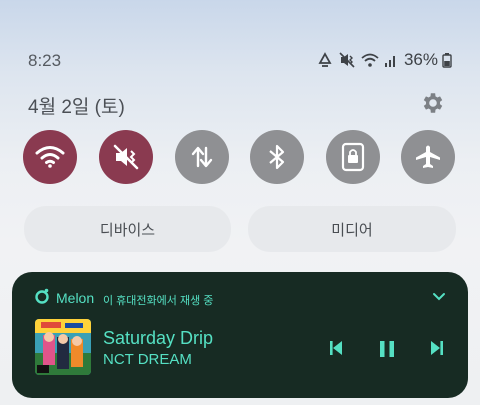 The height and width of the screenshot is (405, 480). What do you see at coordinates (439, 297) in the screenshot?
I see `chevron-down-icon` at bounding box center [439, 297].